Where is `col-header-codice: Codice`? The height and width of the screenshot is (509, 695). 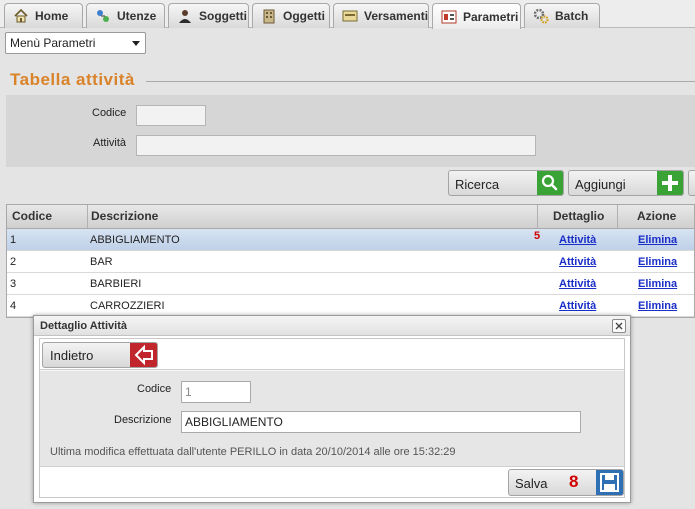
col-header-codice: Codice is located at coordinates (32, 216).